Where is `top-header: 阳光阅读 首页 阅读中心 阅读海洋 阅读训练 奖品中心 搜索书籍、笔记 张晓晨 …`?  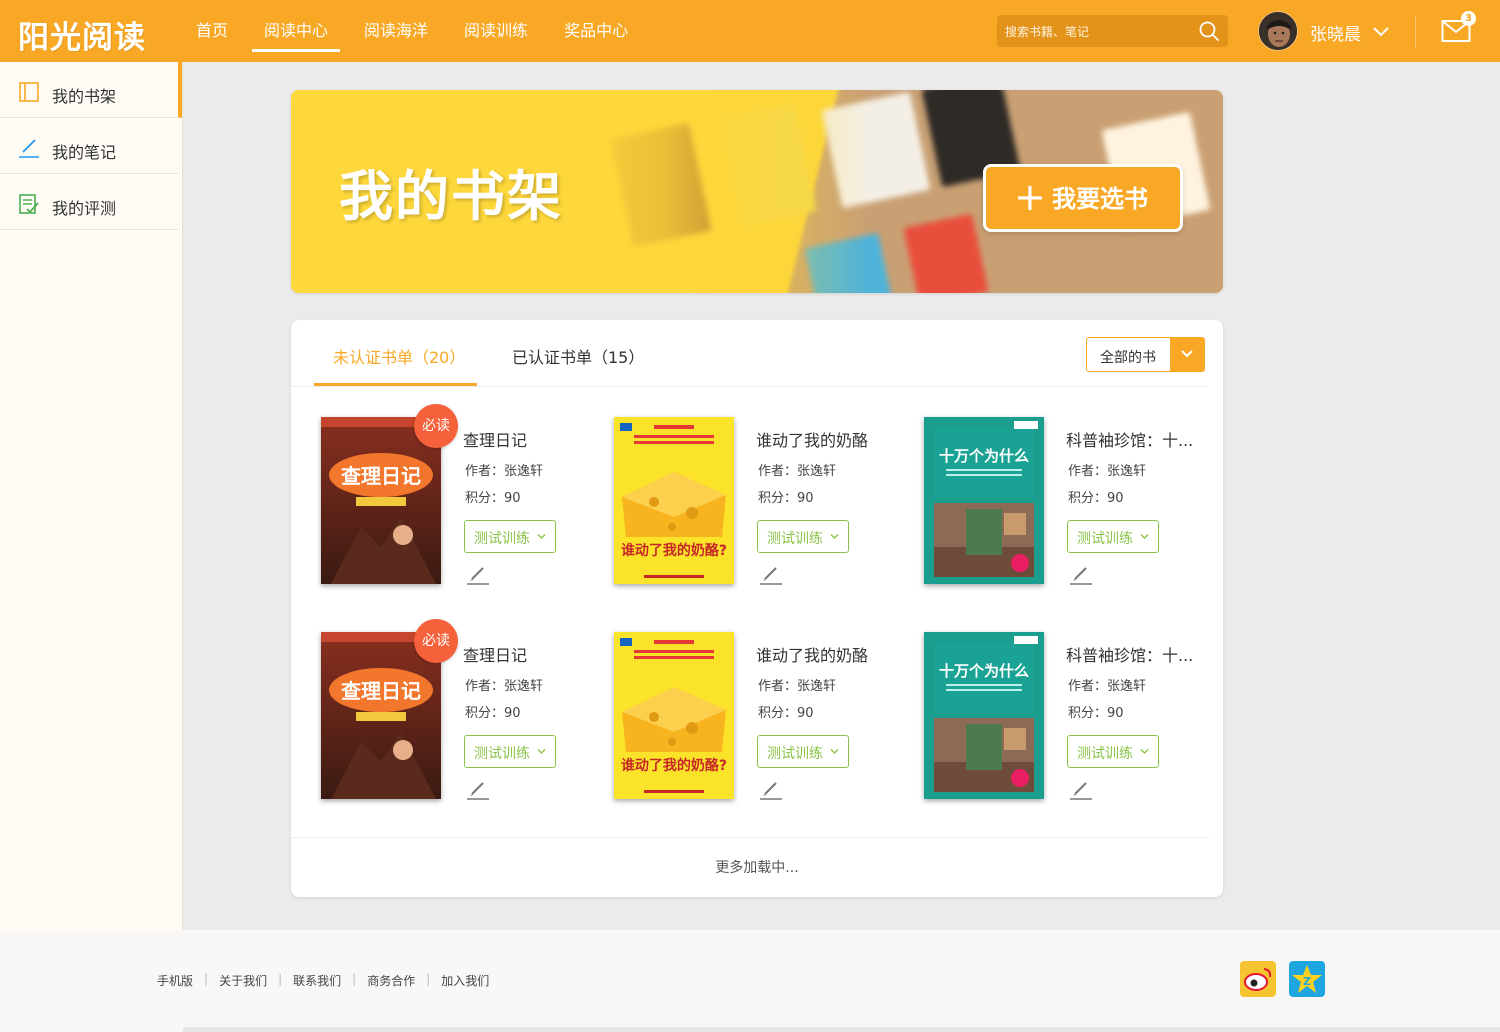 top-header: 阳光阅读 首页 阅读中心 阅读海洋 阅读训练 奖品中心 搜索书籍、笔记 张晓晨 … is located at coordinates (750, 31).